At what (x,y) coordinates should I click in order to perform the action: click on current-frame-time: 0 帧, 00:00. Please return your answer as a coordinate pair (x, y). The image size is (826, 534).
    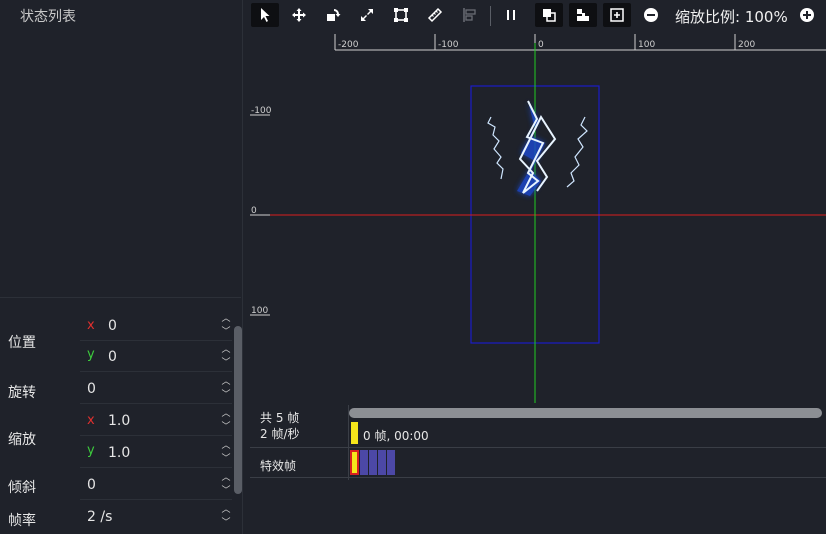
    Looking at the image, I should click on (396, 436).